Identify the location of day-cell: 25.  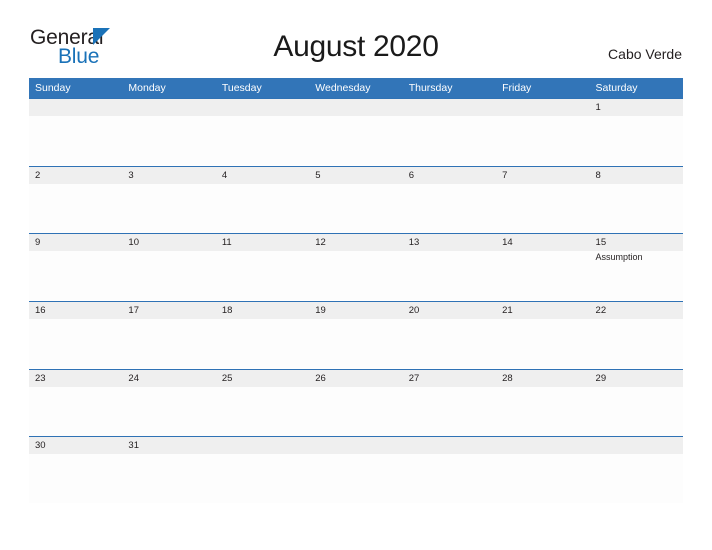
(262, 378).